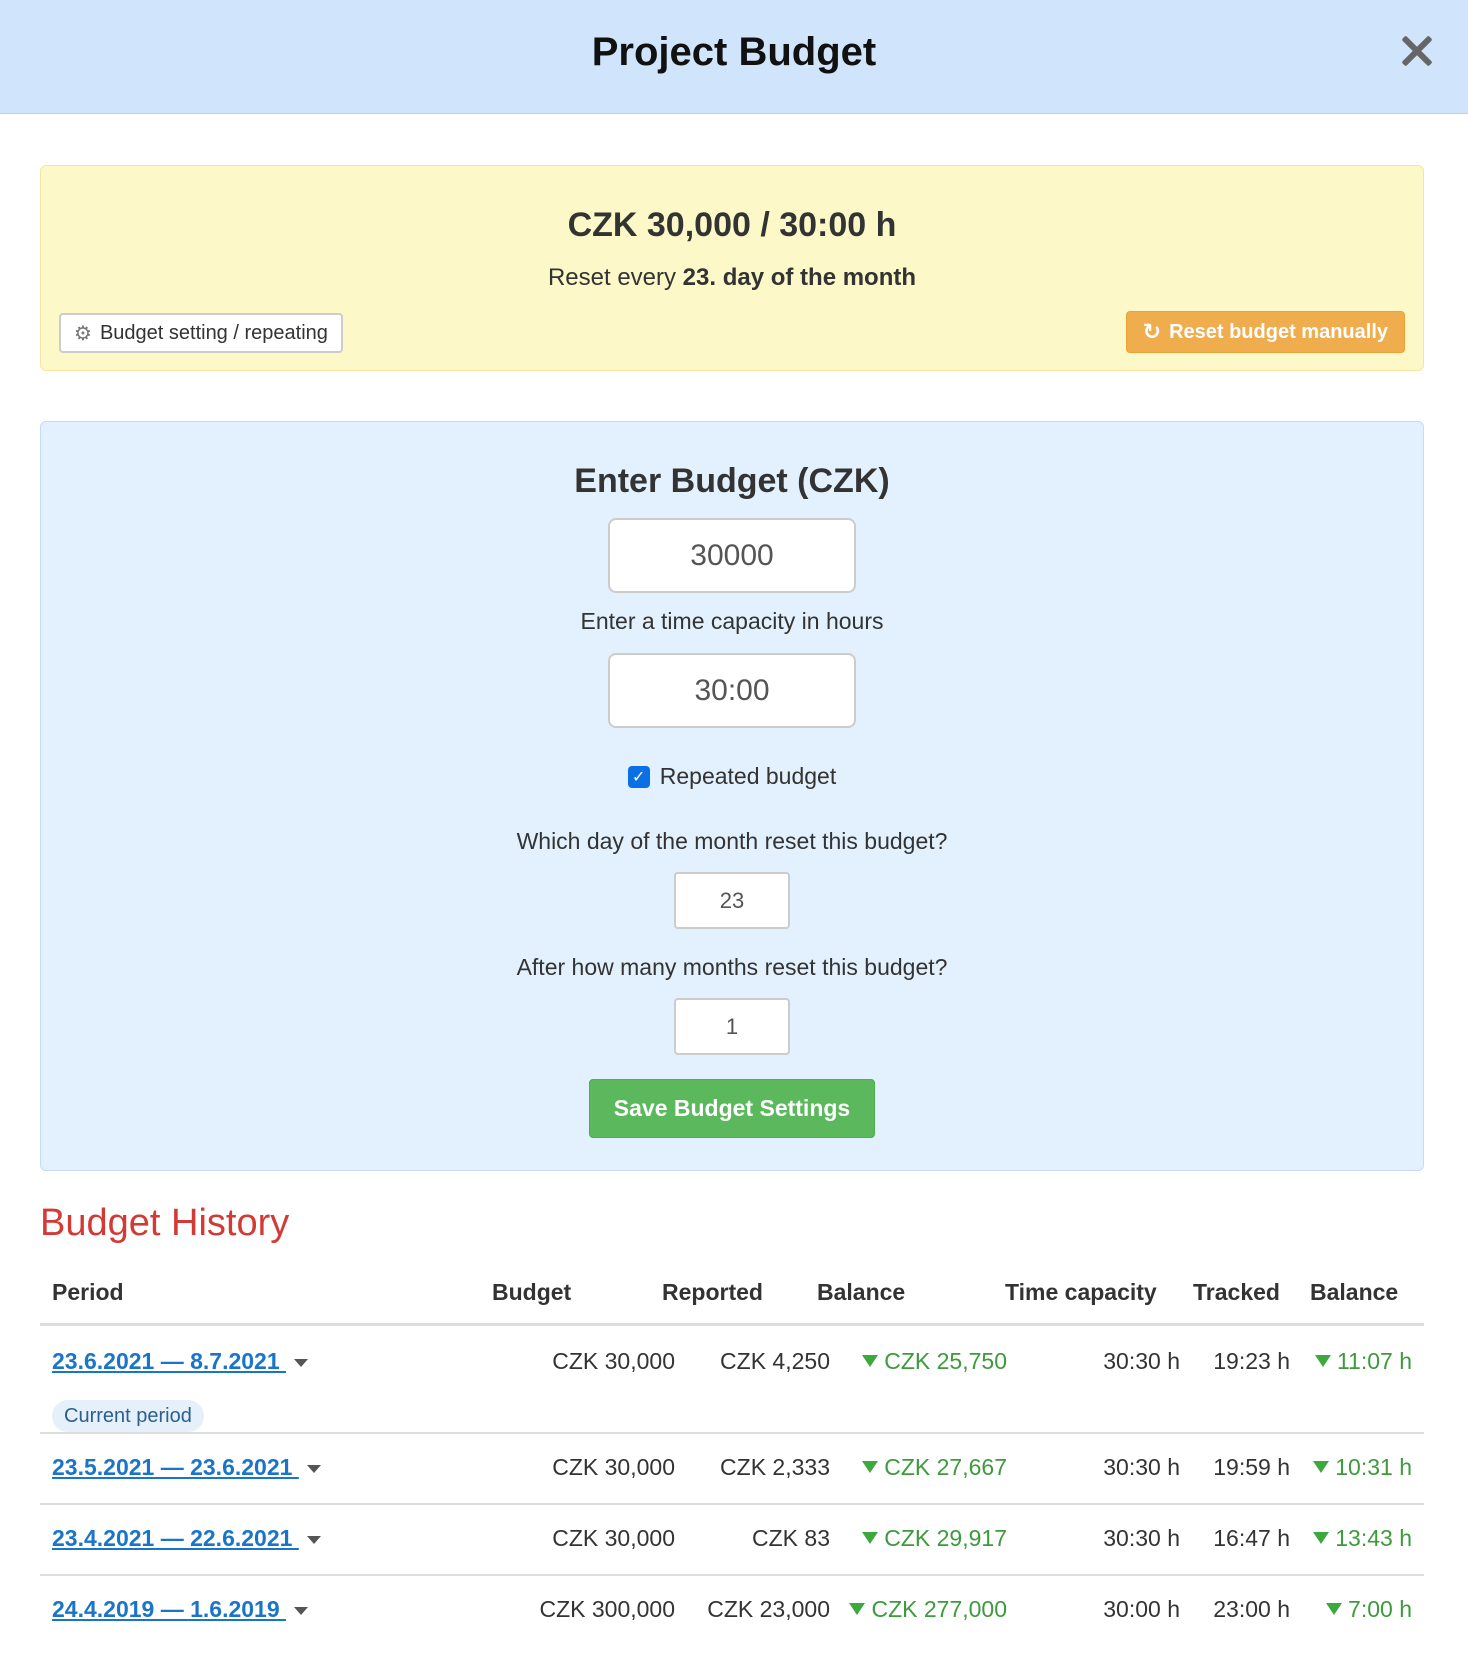 The image size is (1468, 1676). Describe the element at coordinates (732, 621) in the screenshot. I see `time-capacity-label: Enter a time capacity in hours` at that location.